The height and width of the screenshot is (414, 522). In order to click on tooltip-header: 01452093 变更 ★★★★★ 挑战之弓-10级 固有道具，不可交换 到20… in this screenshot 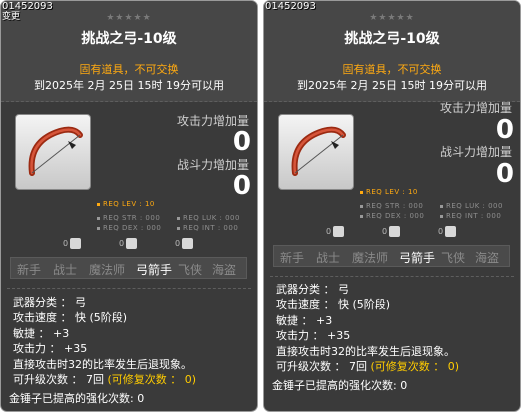, I will do `click(129, 51)`.